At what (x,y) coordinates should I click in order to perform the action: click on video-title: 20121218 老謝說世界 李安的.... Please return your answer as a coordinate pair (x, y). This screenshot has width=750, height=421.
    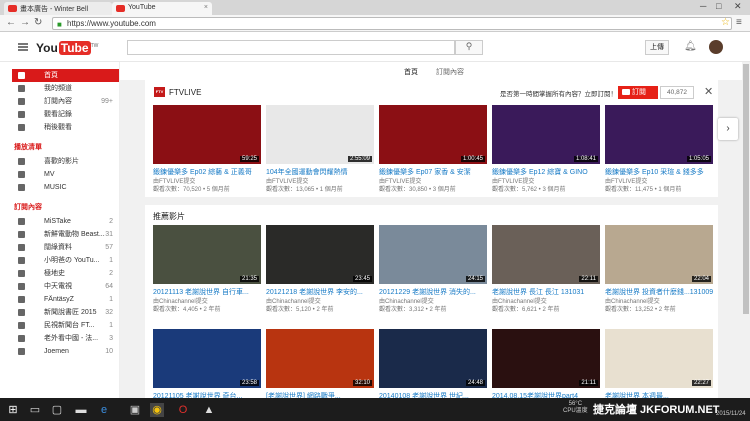
    Looking at the image, I should click on (320, 291).